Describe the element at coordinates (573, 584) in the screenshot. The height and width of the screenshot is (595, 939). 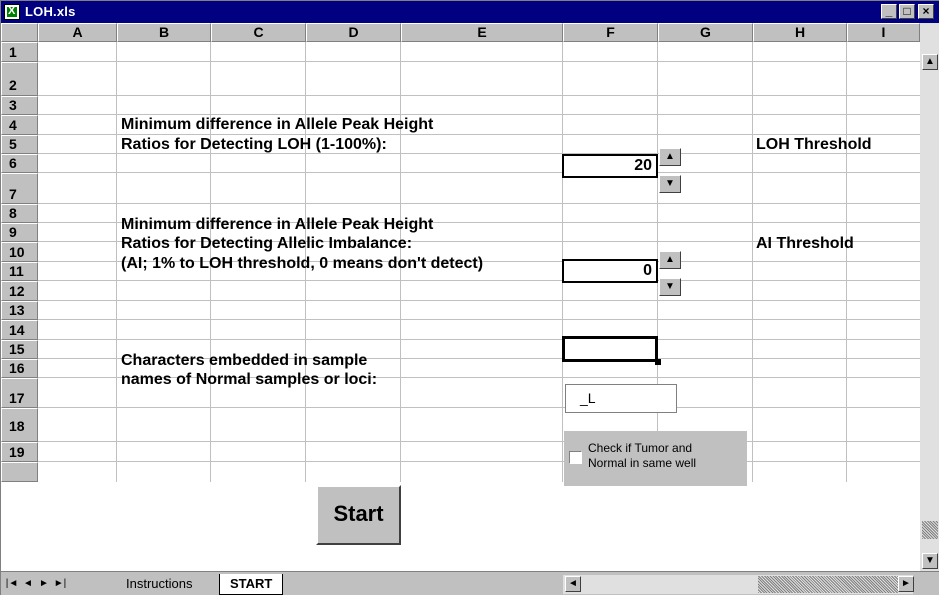
I see `scroll-left-button: ◄` at that location.